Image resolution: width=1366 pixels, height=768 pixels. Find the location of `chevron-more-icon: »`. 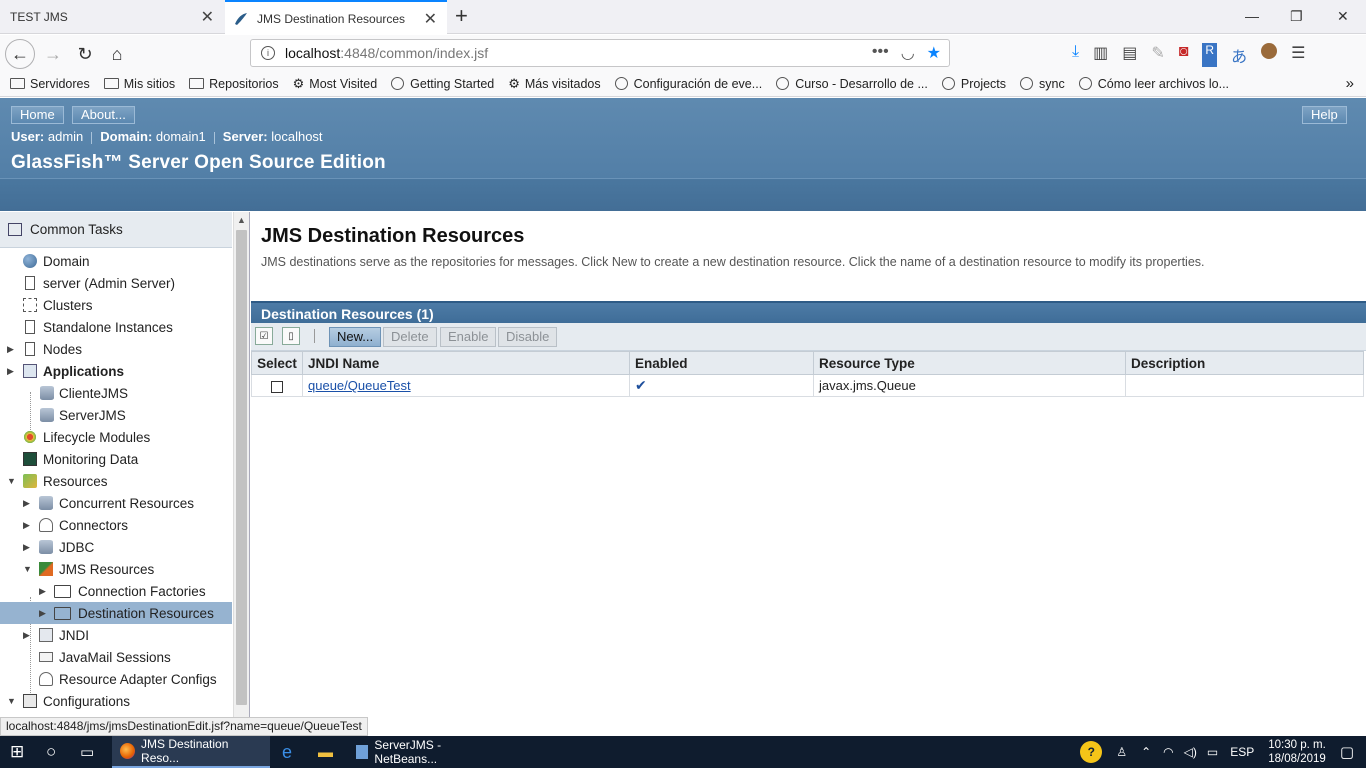

chevron-more-icon: » is located at coordinates (1350, 83).